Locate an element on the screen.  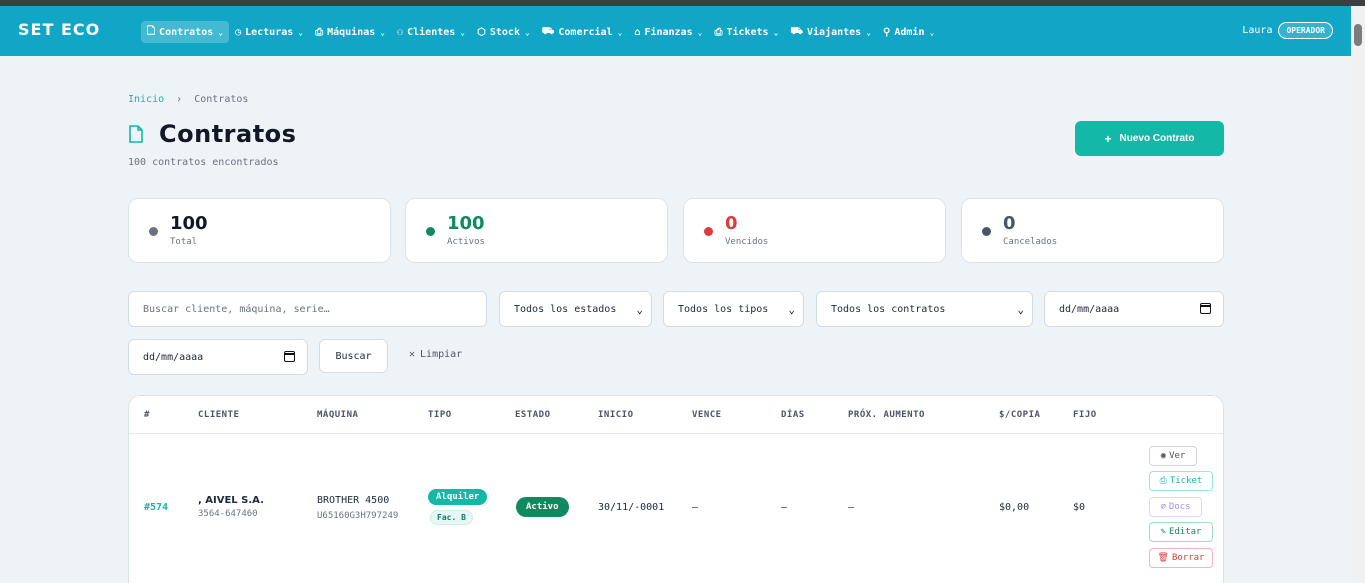
days-value: – is located at coordinates (784, 507).